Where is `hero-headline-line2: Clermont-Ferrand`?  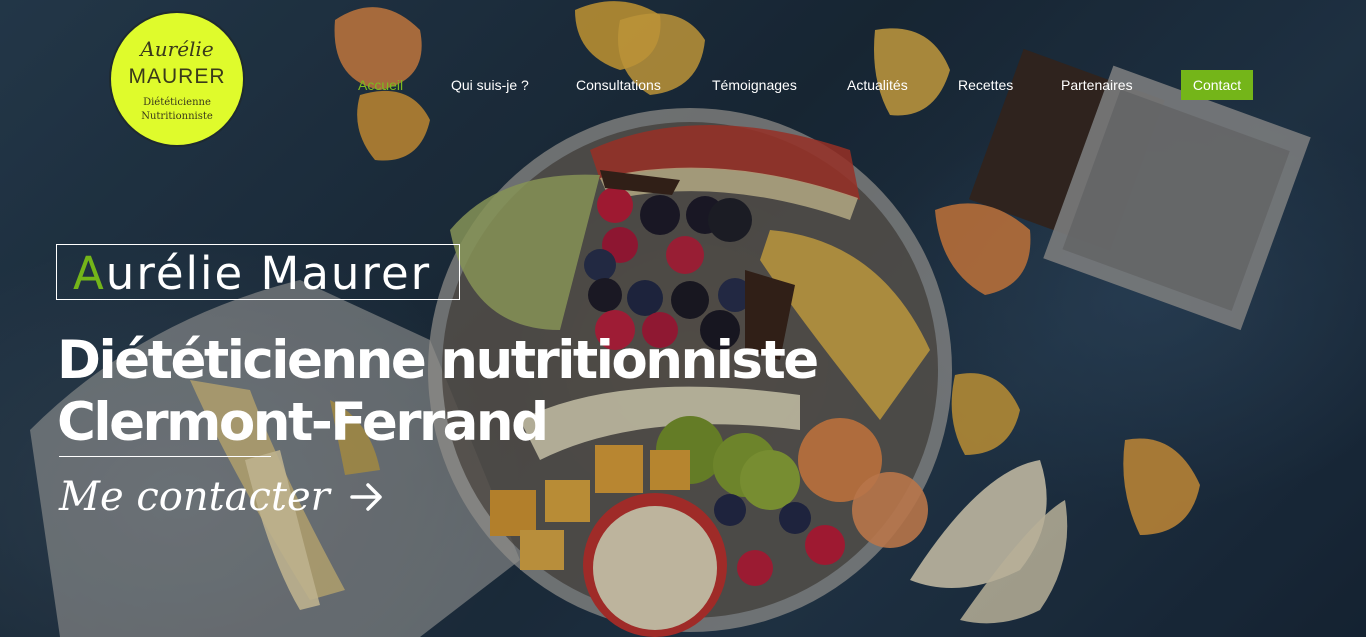
hero-headline-line2: Clermont-Ferrand is located at coordinates (303, 422).